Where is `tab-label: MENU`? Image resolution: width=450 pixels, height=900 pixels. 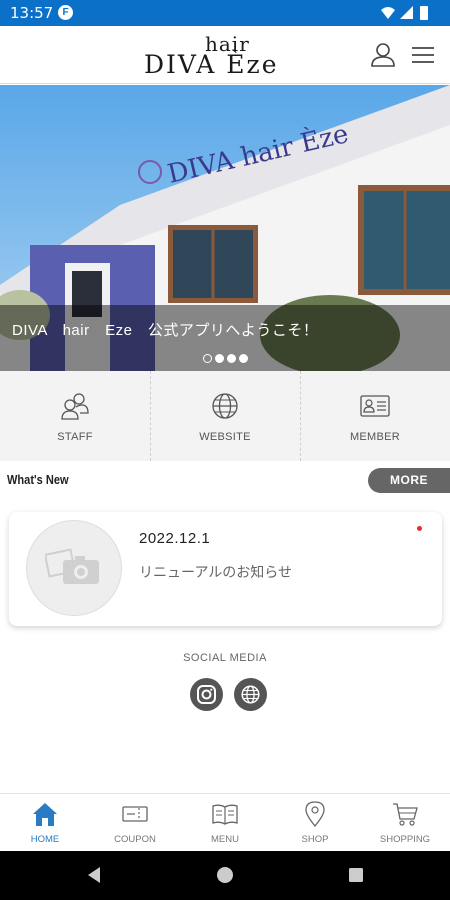
tab-label: MENU is located at coordinates (225, 839).